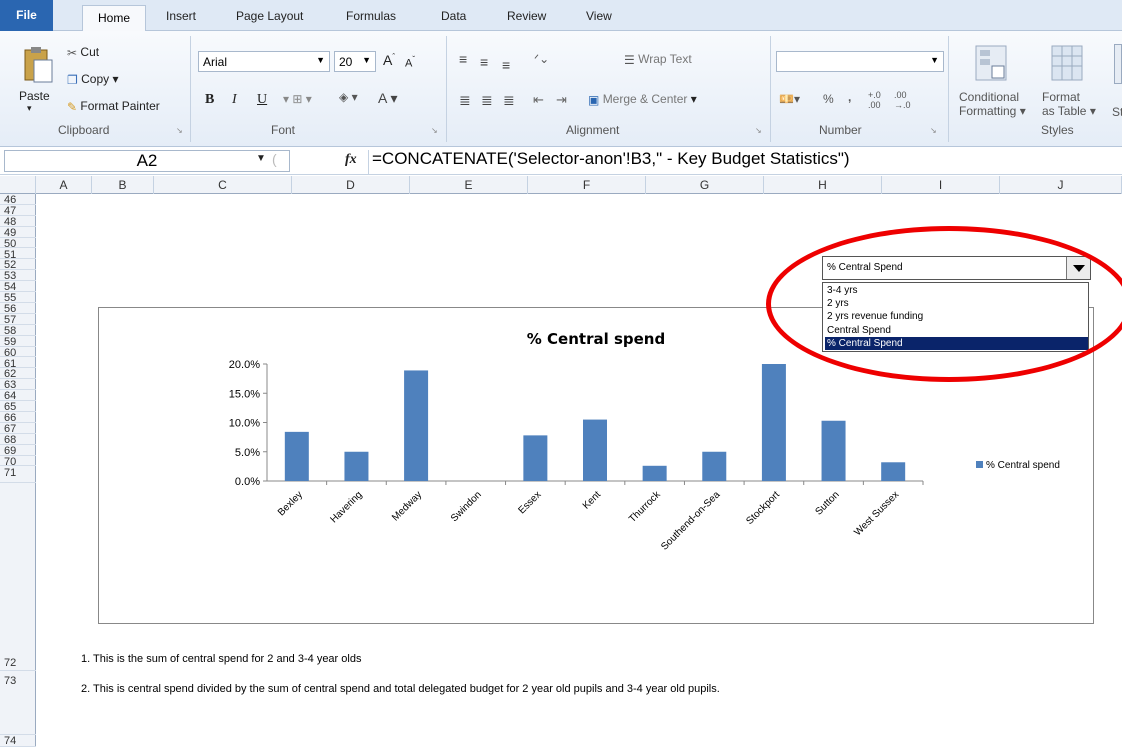 The image size is (1122, 747). I want to click on grow-font-icon: Aˆ, so click(389, 60).